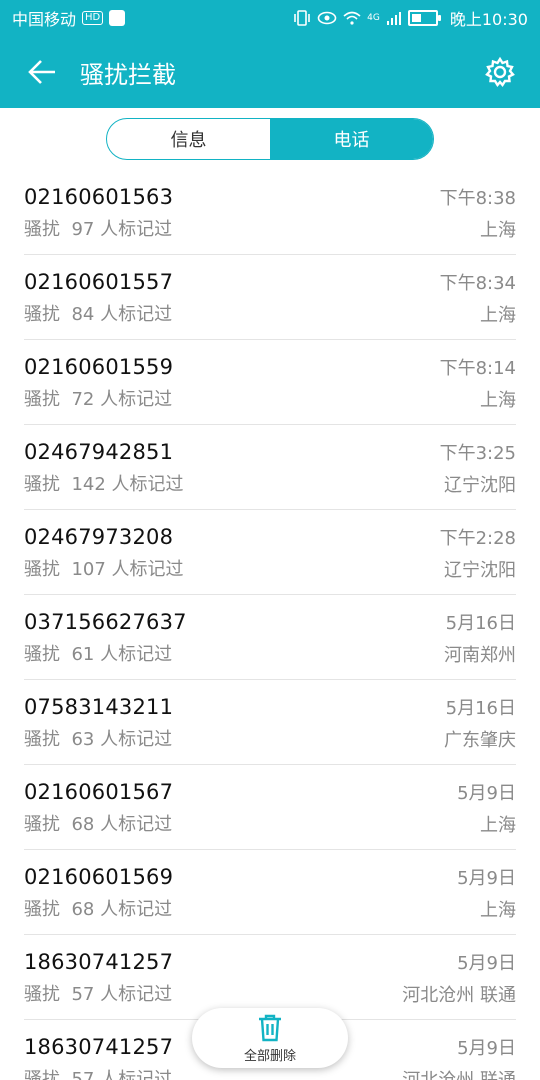 This screenshot has width=540, height=1080. Describe the element at coordinates (98, 213) in the screenshot. I see `call-info: 02160601563 骚扰 97 人标记过` at that location.